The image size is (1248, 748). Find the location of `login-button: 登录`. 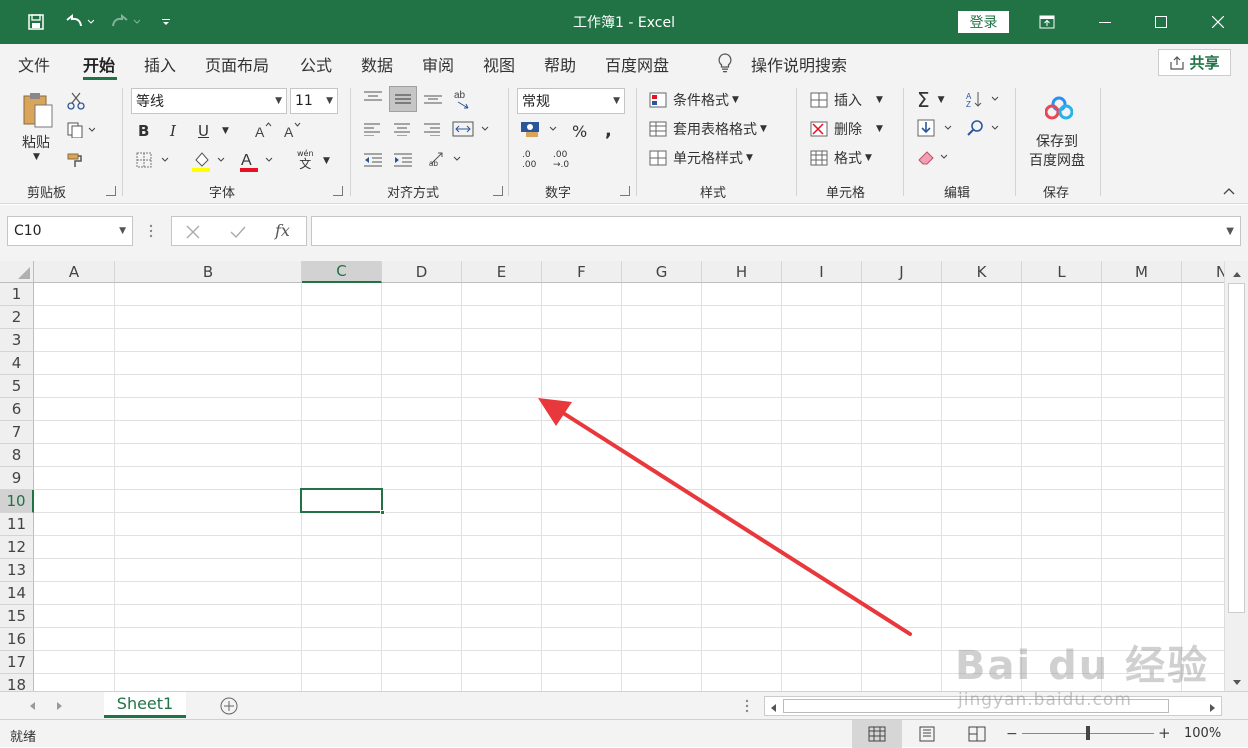

login-button: 登录 is located at coordinates (983, 22).